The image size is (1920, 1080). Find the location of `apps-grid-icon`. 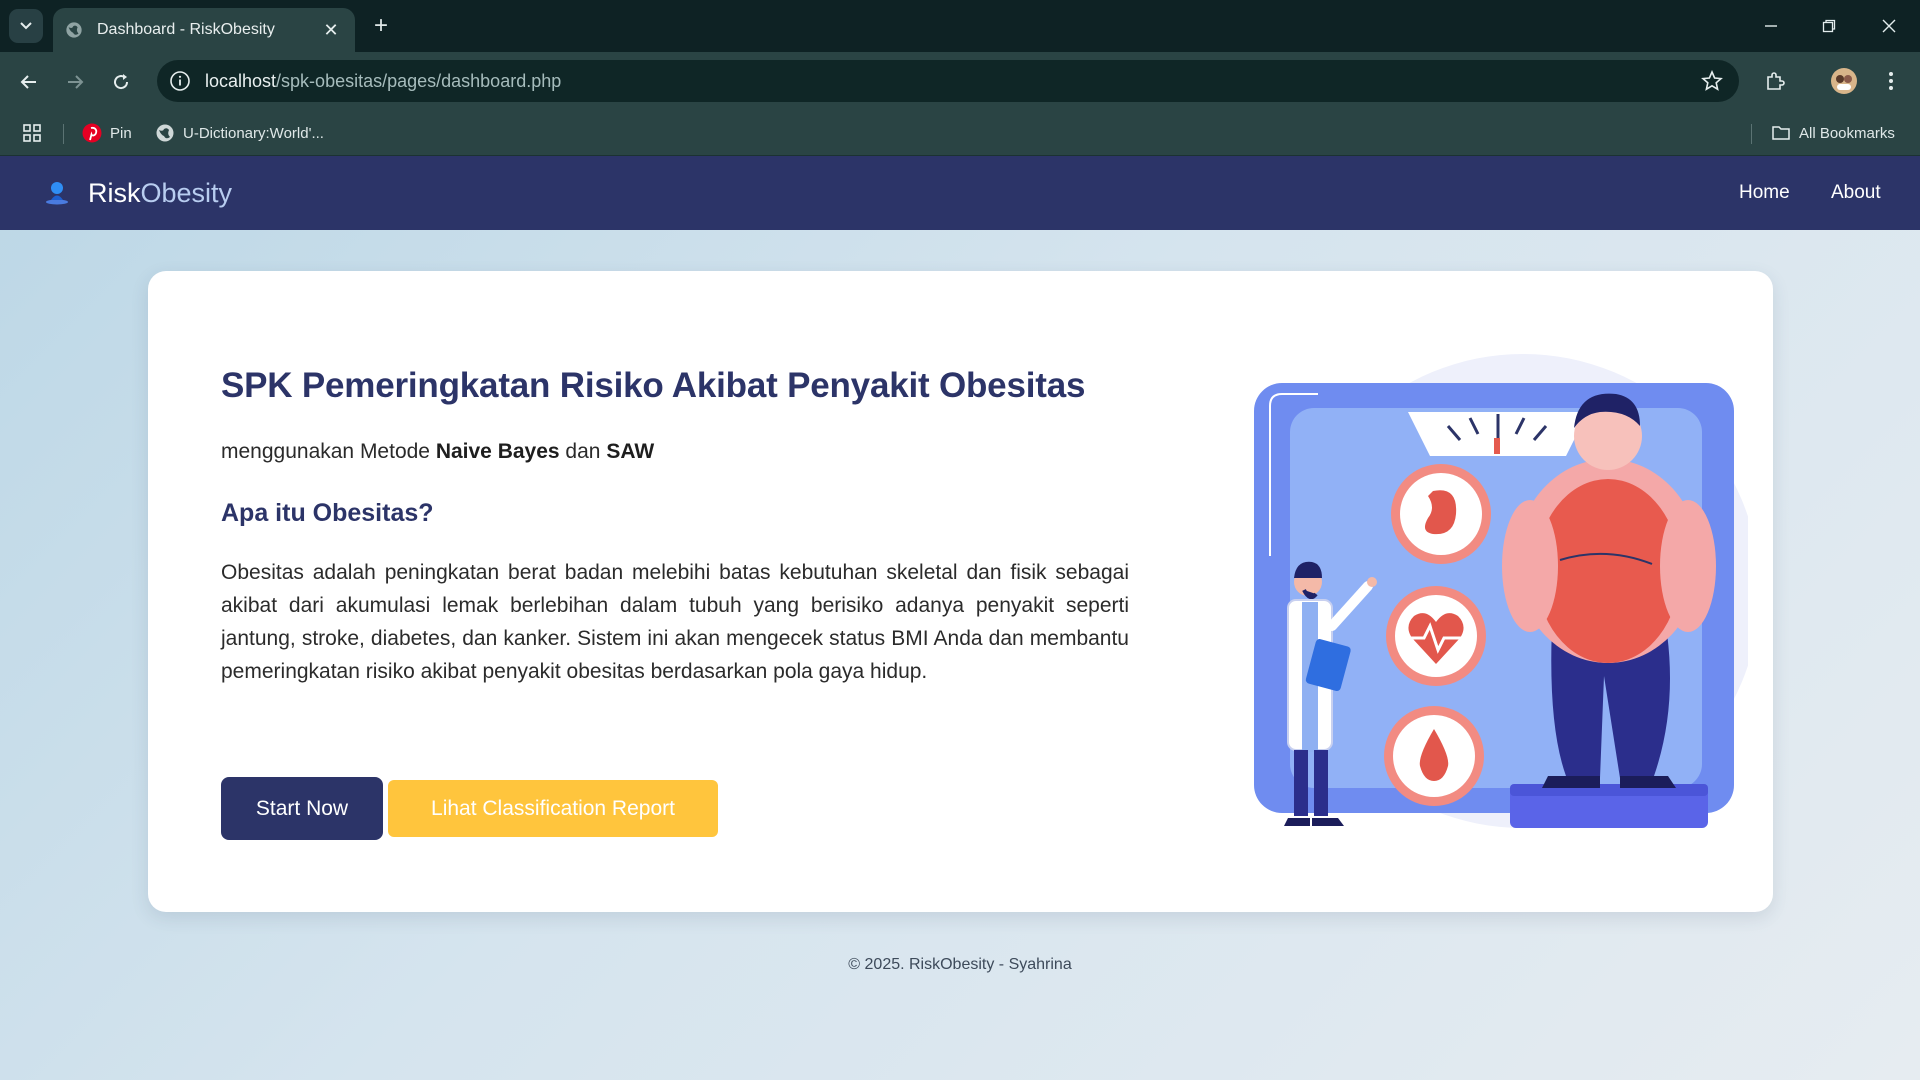

apps-grid-icon is located at coordinates (32, 133).